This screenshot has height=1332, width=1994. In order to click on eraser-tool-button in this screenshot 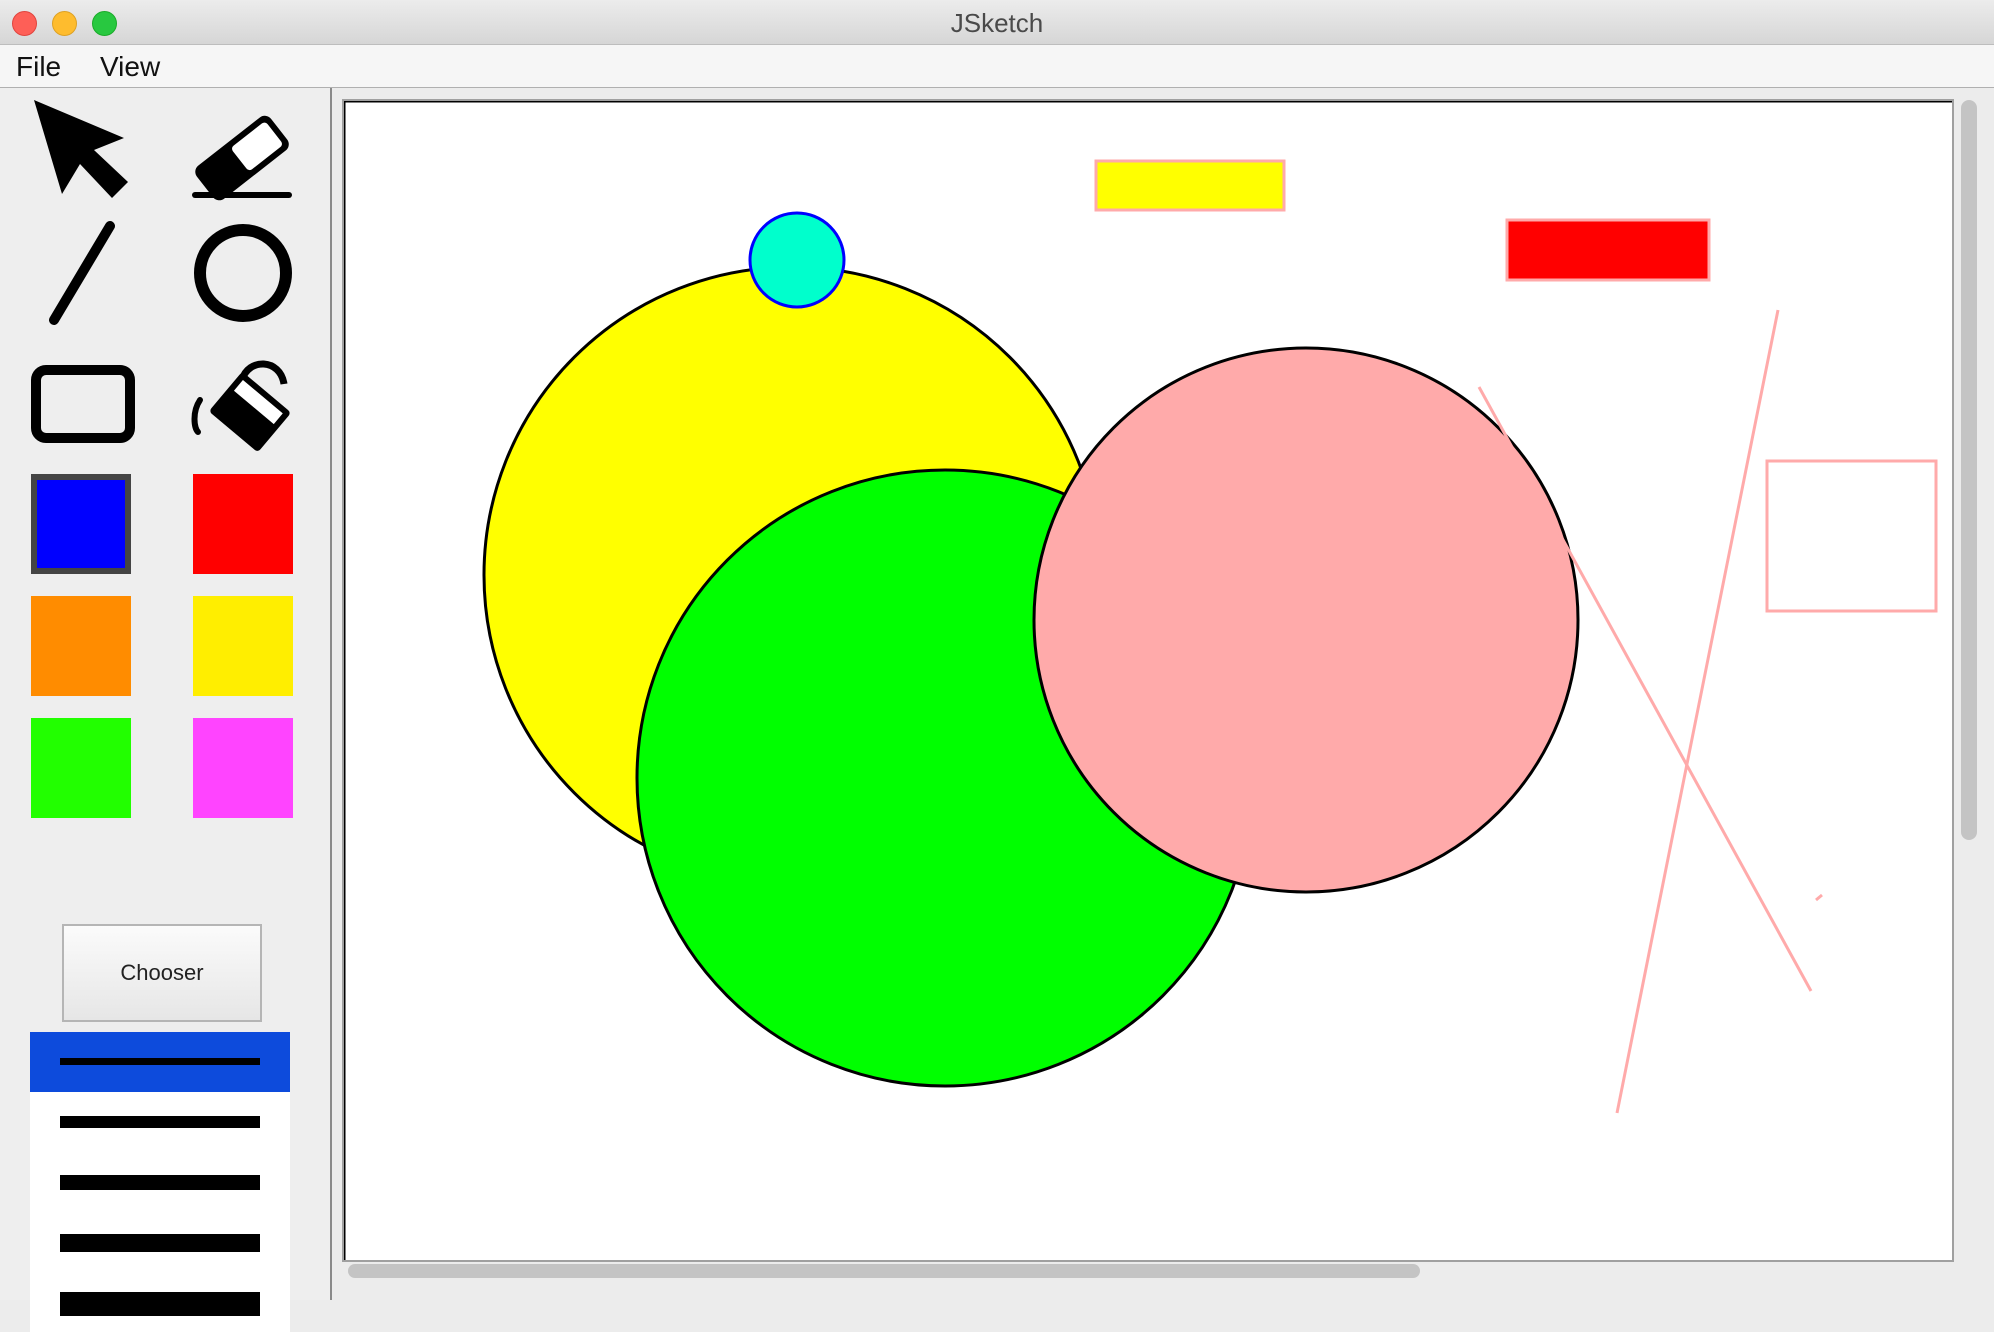, I will do `click(243, 151)`.